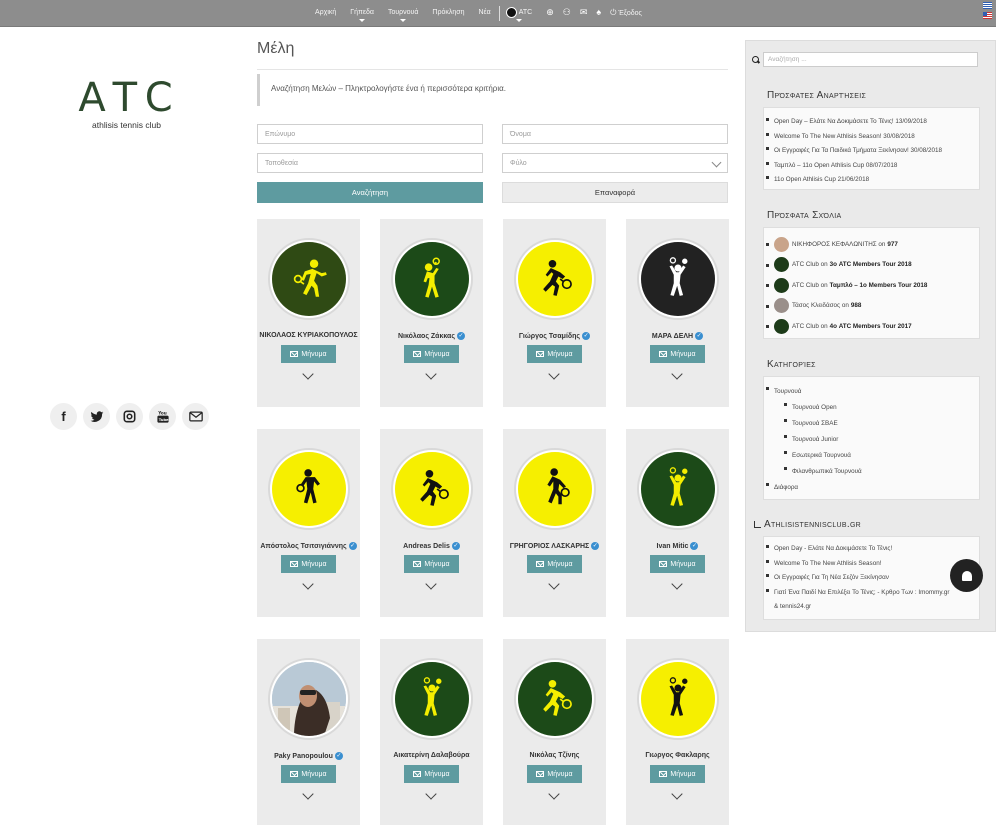  I want to click on member-name: Νικόλας Τζίνης, so click(554, 755).